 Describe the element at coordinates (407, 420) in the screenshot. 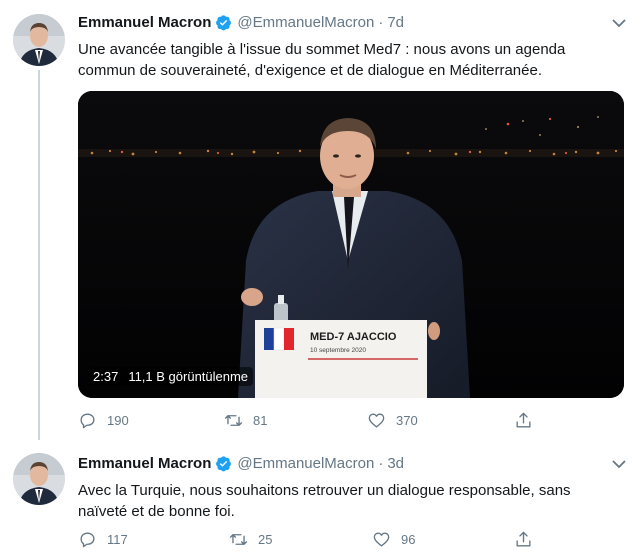

I see `like-count: 370` at that location.